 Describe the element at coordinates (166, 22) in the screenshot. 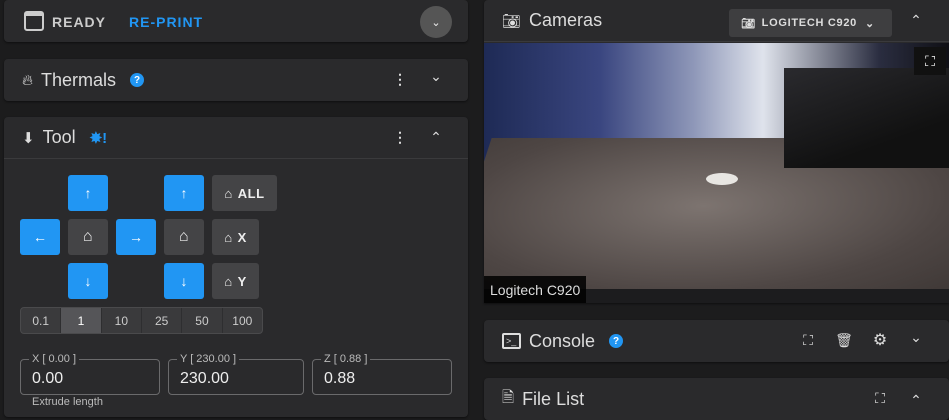

I see `reprint-button: RE-PRINT` at that location.